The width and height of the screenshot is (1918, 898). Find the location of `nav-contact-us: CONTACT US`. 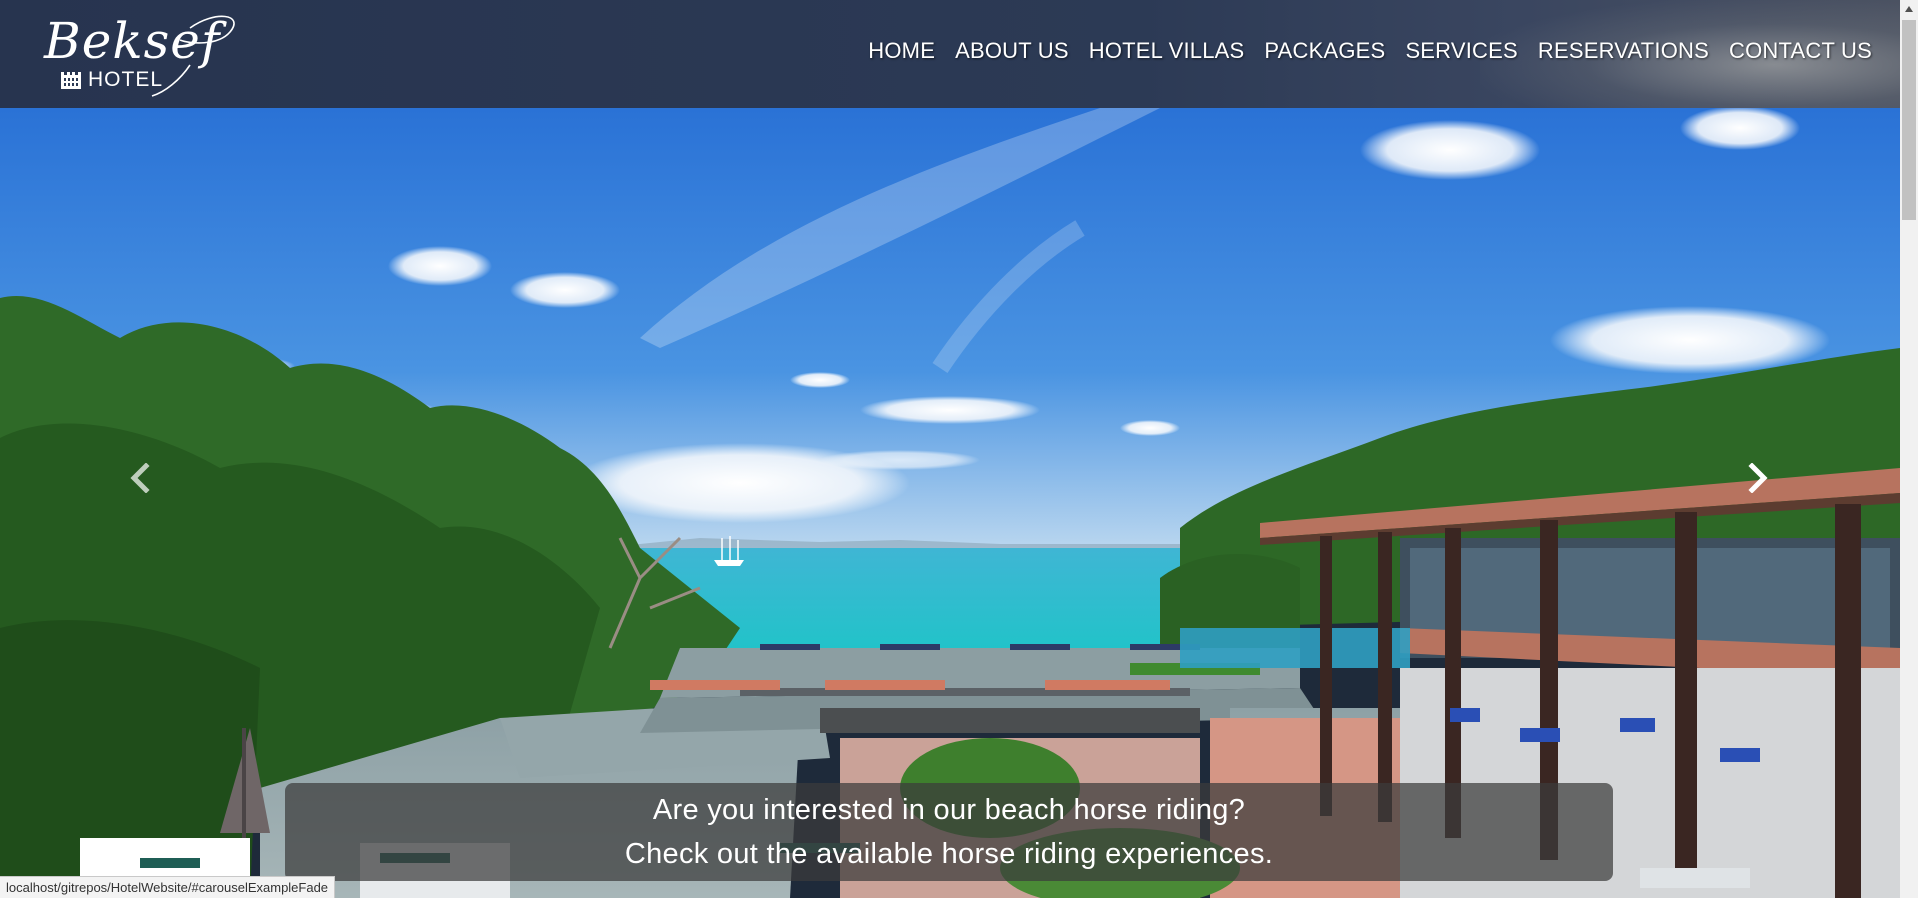

nav-contact-us: CONTACT US is located at coordinates (1800, 51).